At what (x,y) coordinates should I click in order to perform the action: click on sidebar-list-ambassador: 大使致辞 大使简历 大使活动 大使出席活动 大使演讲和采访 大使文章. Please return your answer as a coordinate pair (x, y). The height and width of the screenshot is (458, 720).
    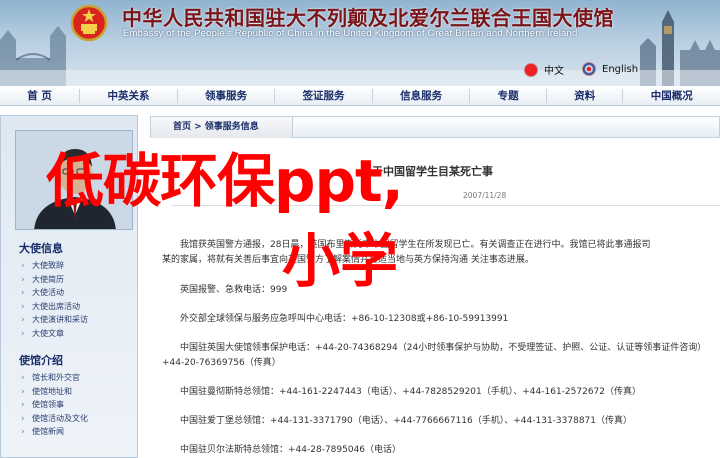
    Looking at the image, I should click on (54, 299).